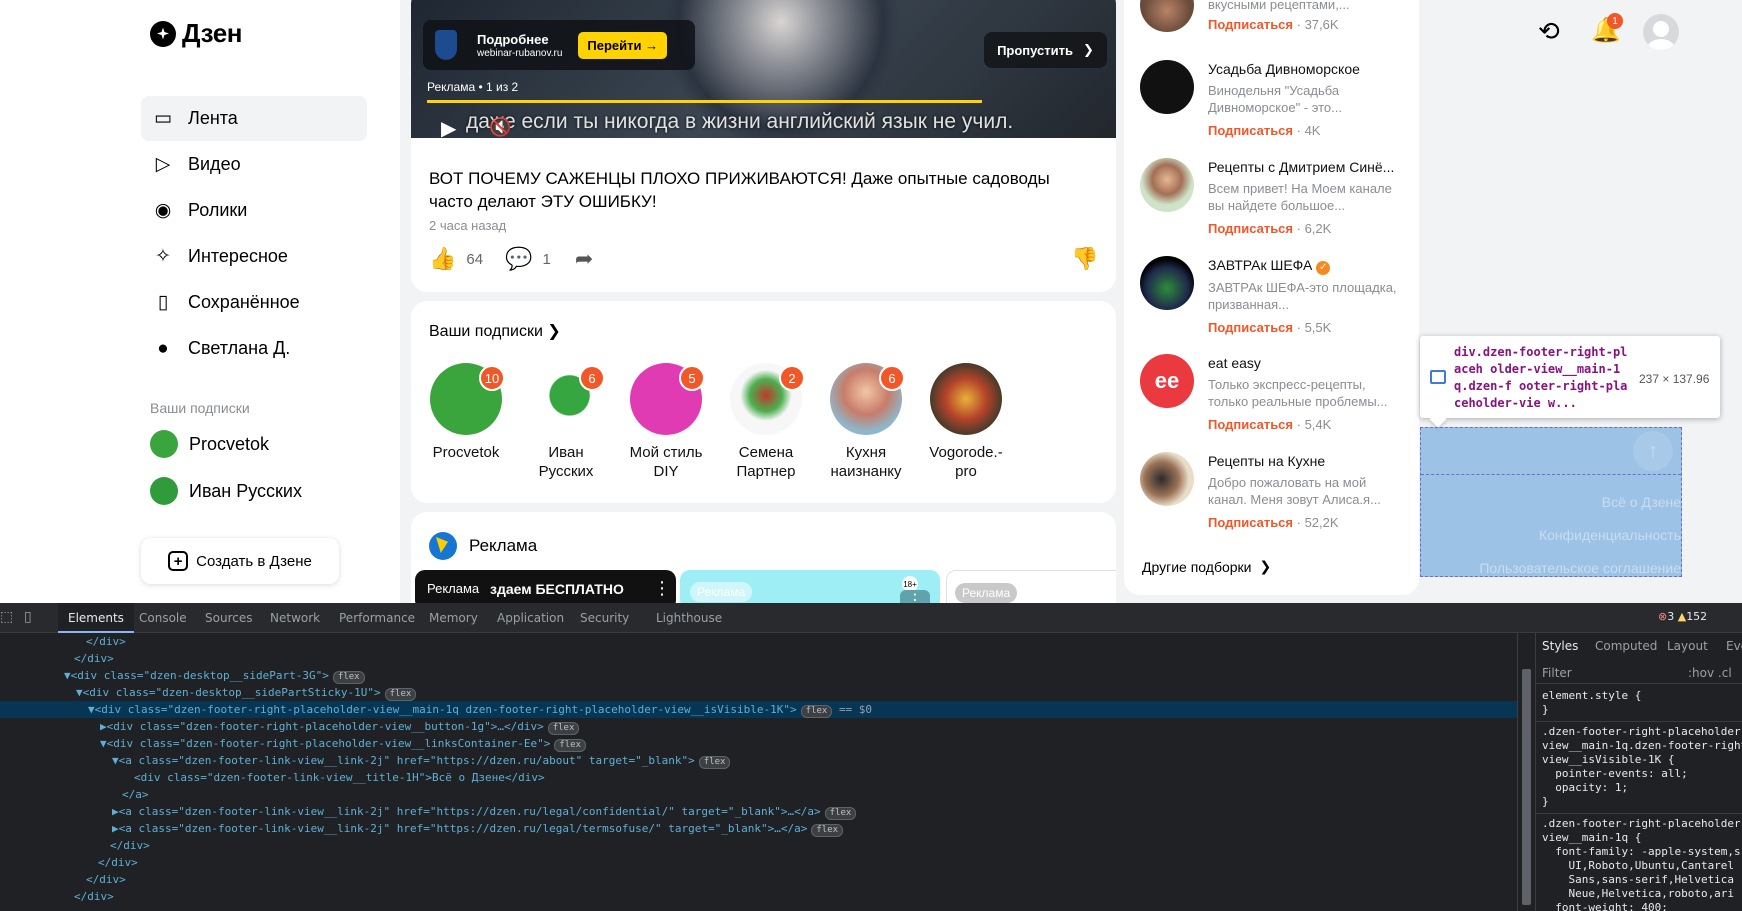  Describe the element at coordinates (453, 618) in the screenshot. I see `tab-memory: Memory` at that location.